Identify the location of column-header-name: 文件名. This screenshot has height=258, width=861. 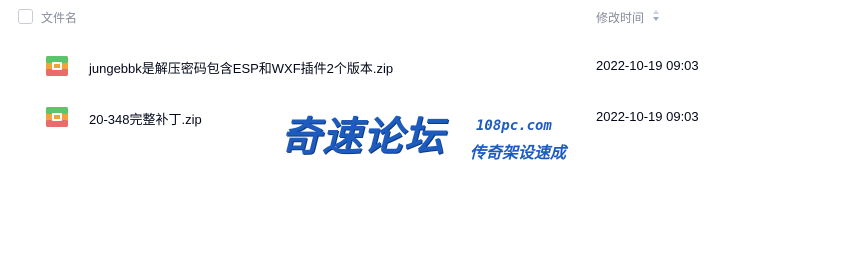
(59, 17).